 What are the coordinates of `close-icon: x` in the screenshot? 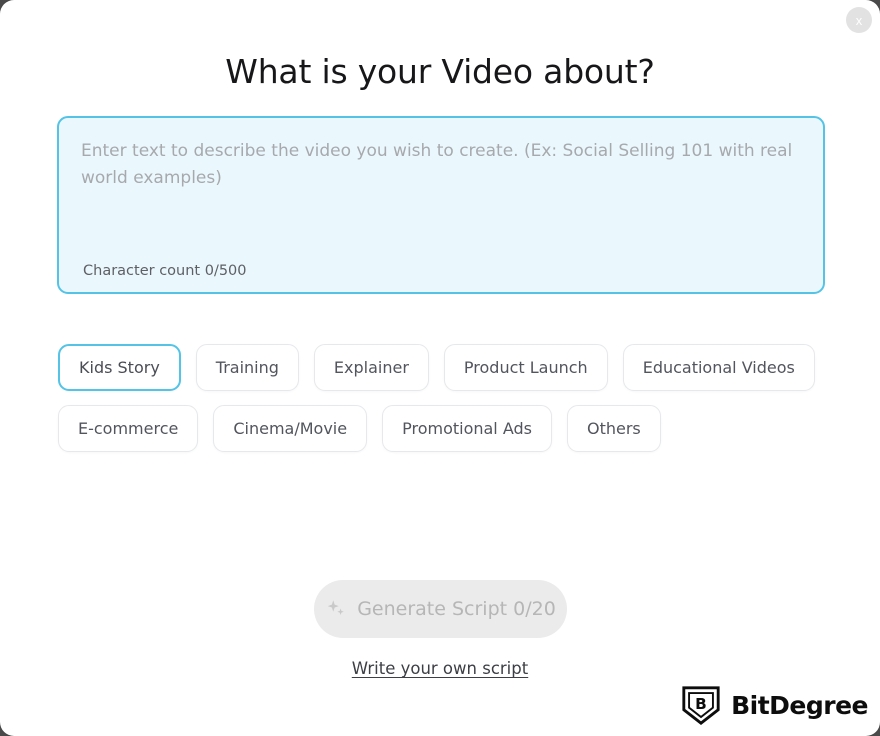 It's located at (859, 20).